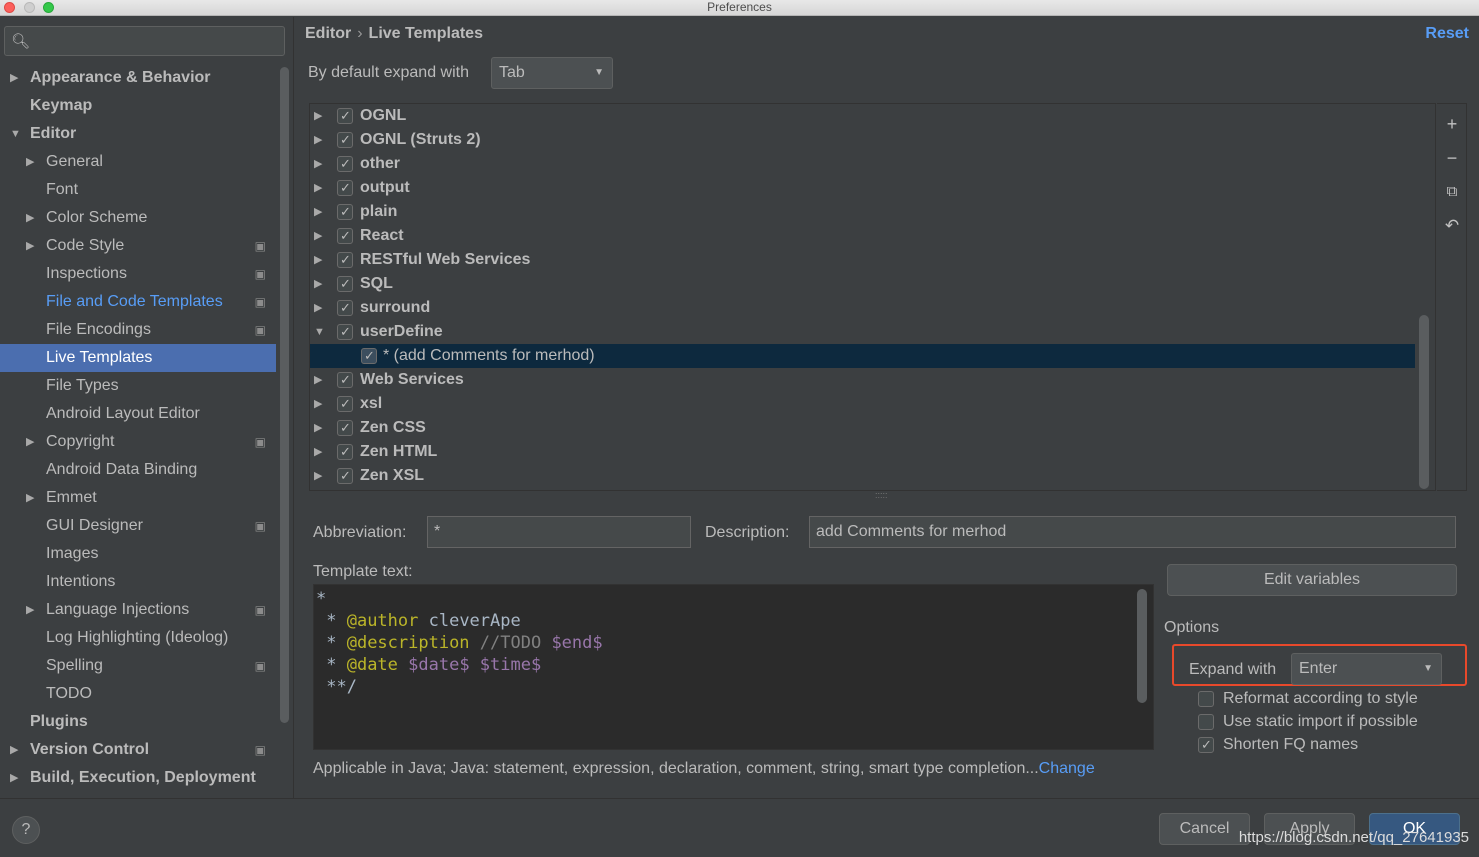 The height and width of the screenshot is (857, 1479). Describe the element at coordinates (328, 33) in the screenshot. I see `breadcrumb-parent: Editor` at that location.